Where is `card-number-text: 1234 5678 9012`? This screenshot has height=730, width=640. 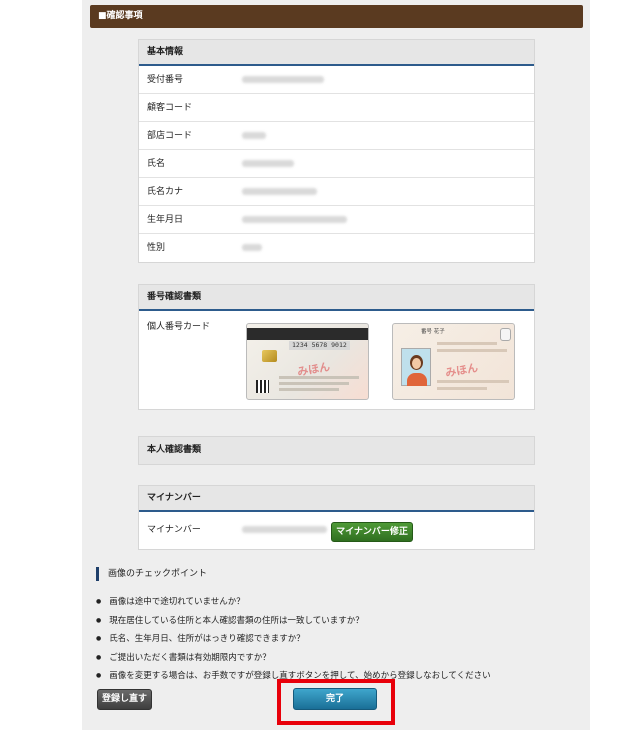
card-number-text: 1234 5678 9012 is located at coordinates (319, 345).